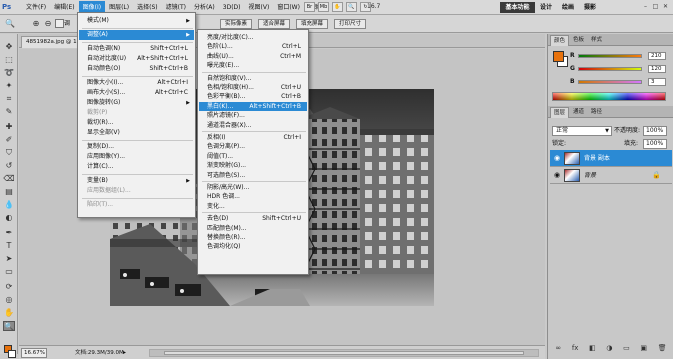  What do you see at coordinates (136, 21) in the screenshot?
I see `menu-item: 模式(M) ▶` at bounding box center [136, 21].